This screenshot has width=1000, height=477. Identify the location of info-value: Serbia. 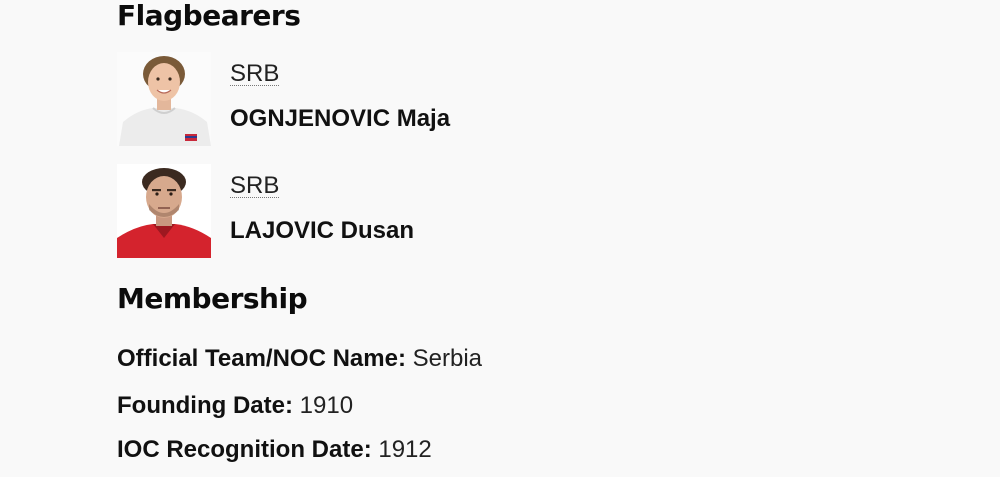
(447, 358).